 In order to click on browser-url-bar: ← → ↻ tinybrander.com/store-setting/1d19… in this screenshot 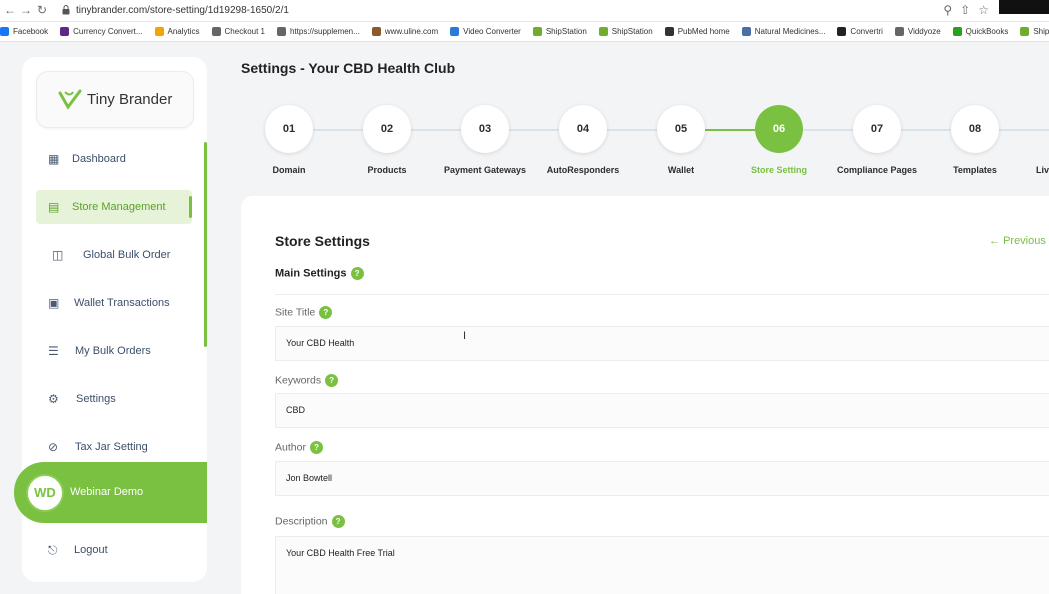, I will do `click(524, 11)`.